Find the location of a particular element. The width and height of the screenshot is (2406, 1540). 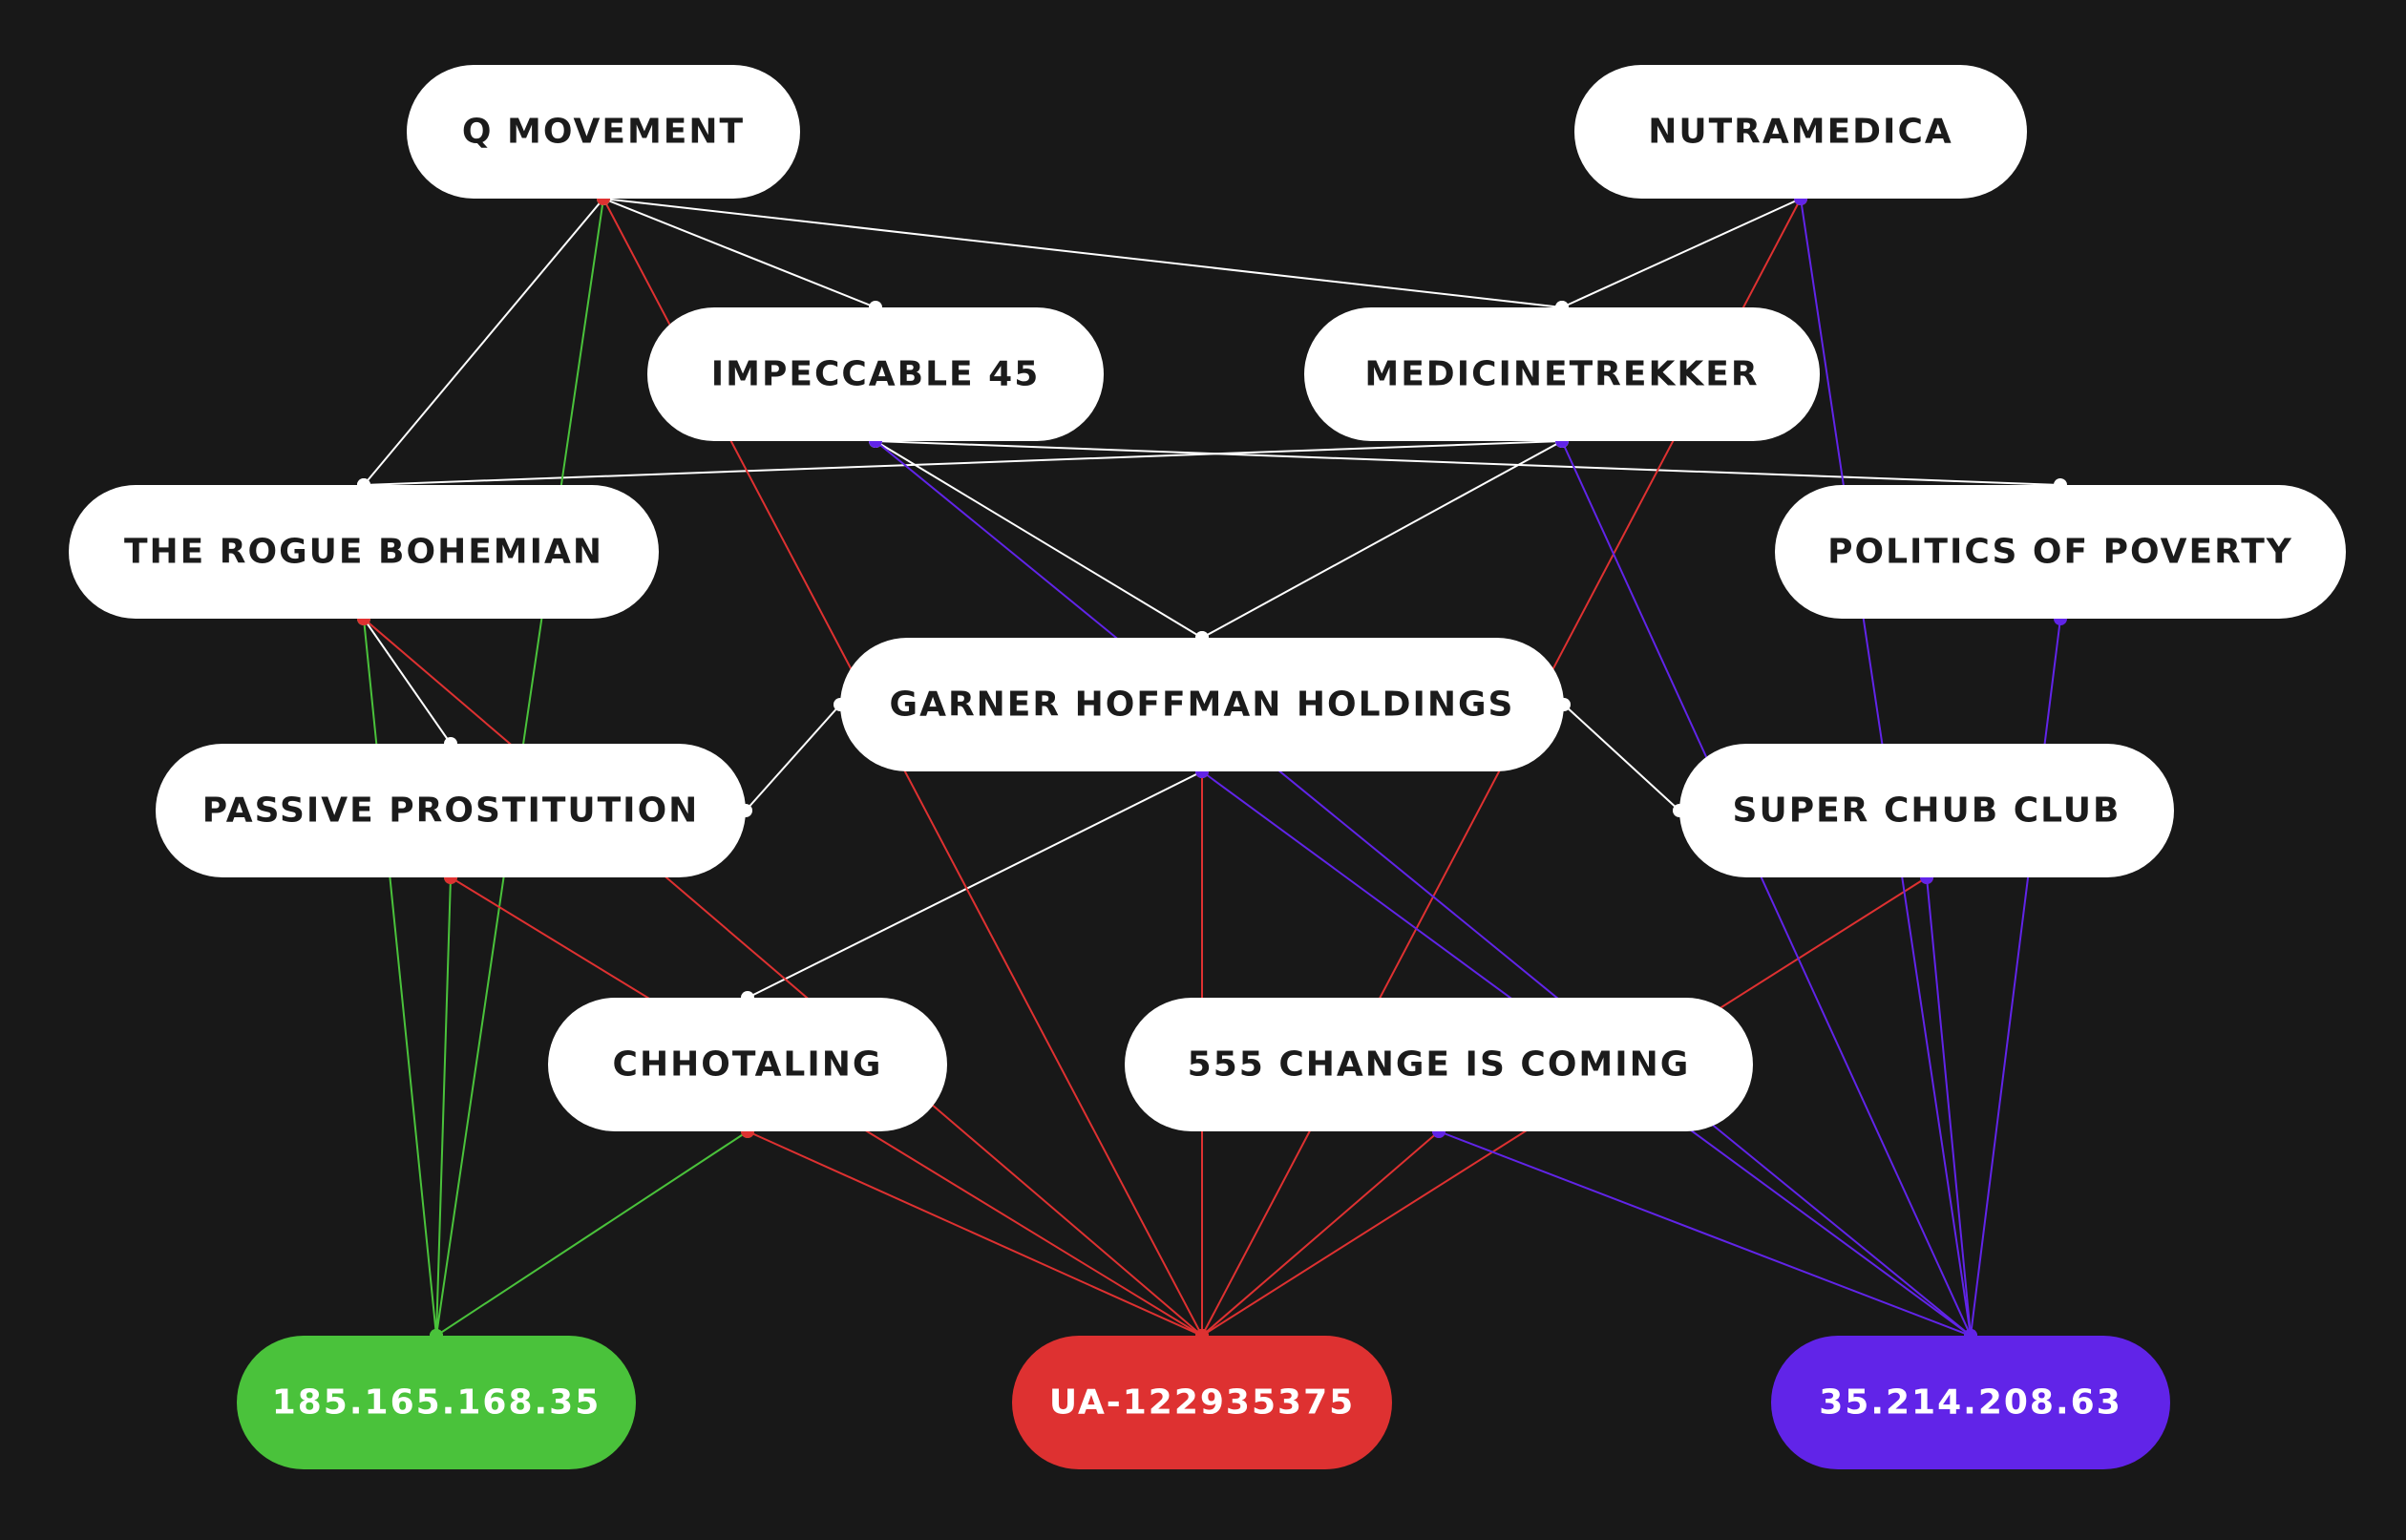

node-super: SUPER CHUB CLUB is located at coordinates (1927, 810).